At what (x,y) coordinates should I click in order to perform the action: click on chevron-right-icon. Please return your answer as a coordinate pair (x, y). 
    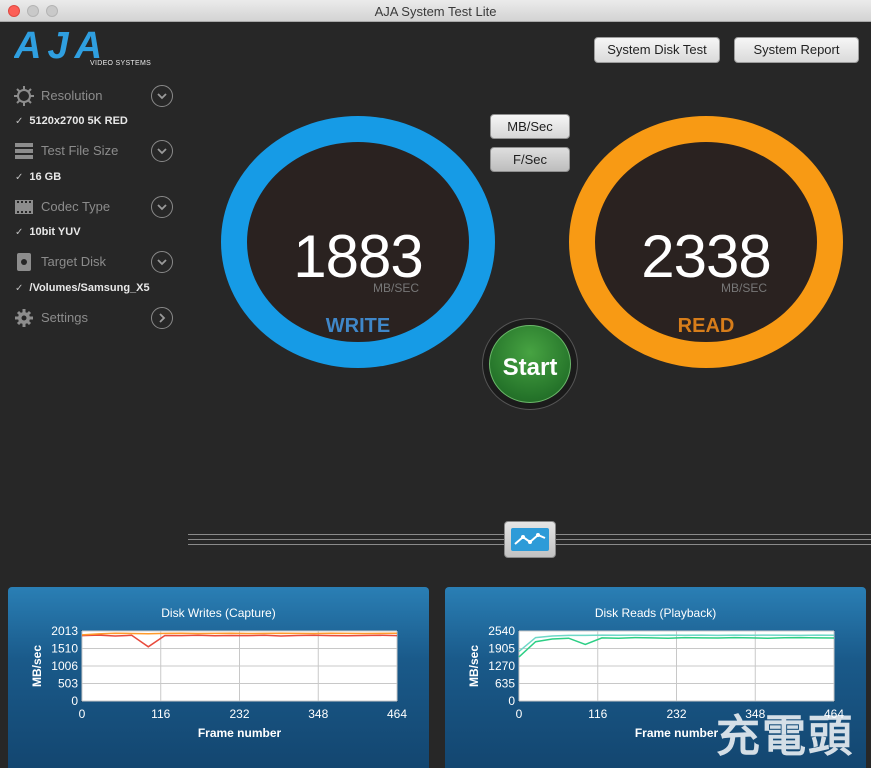
    Looking at the image, I should click on (162, 318).